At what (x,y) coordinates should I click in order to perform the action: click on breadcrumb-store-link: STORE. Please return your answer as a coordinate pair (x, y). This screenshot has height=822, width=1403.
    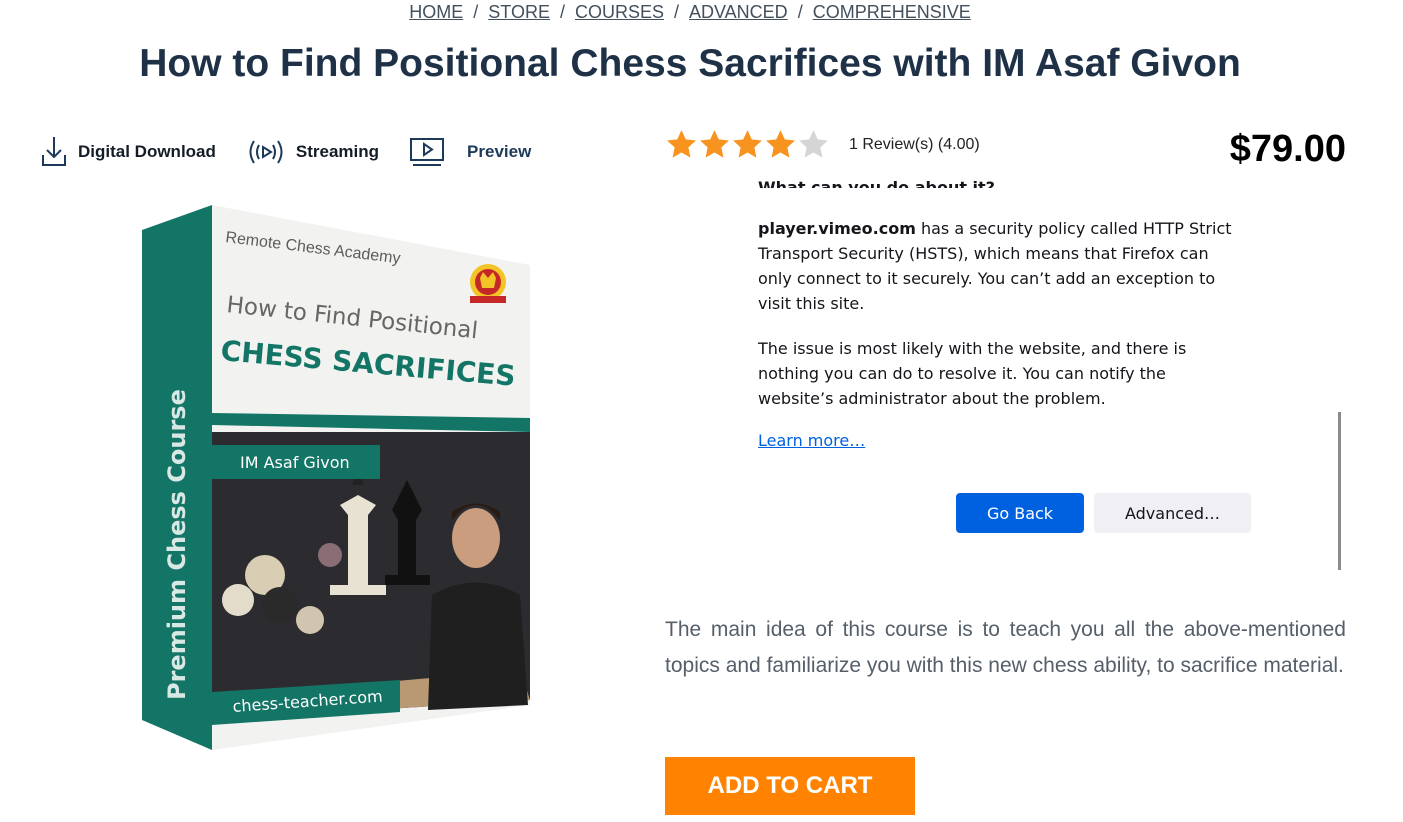
    Looking at the image, I should click on (519, 12).